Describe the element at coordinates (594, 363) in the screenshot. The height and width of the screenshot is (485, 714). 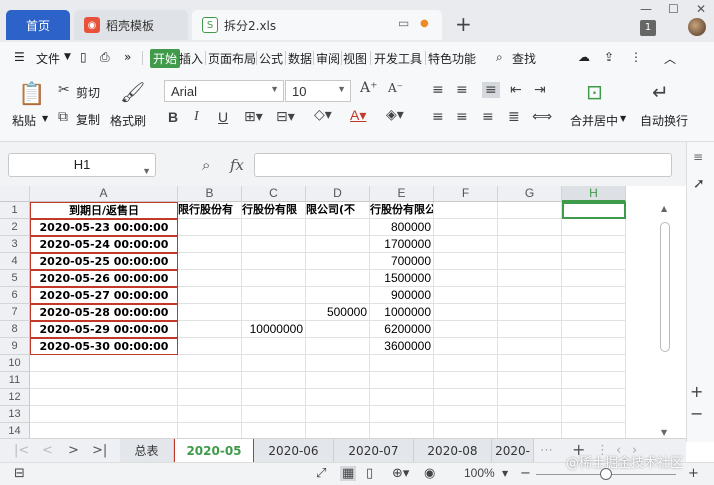
I see `cell-h10` at that location.